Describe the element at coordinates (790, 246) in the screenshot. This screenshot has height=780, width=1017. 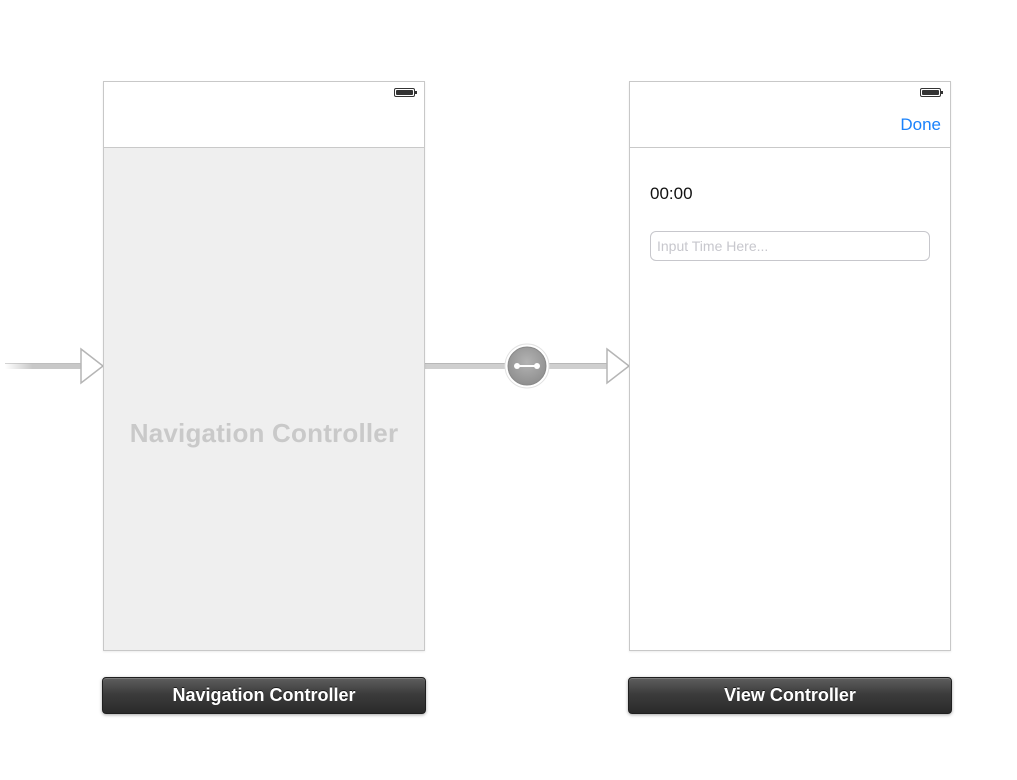
I see `time-input-field` at that location.